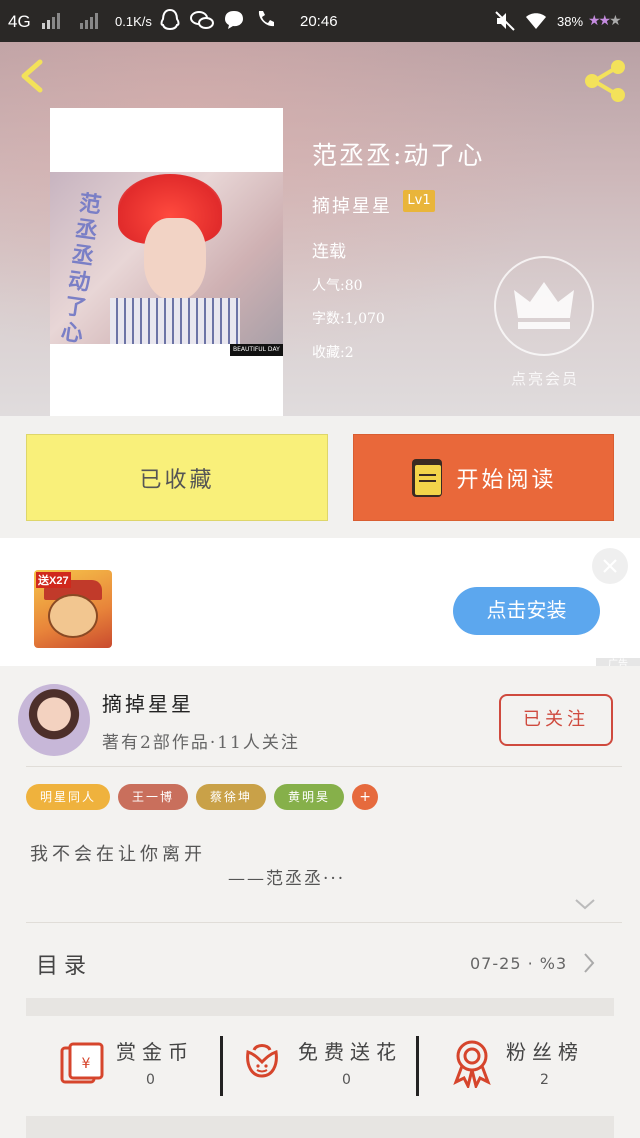 The image size is (640, 1138). I want to click on qq-icon, so click(170, 21).